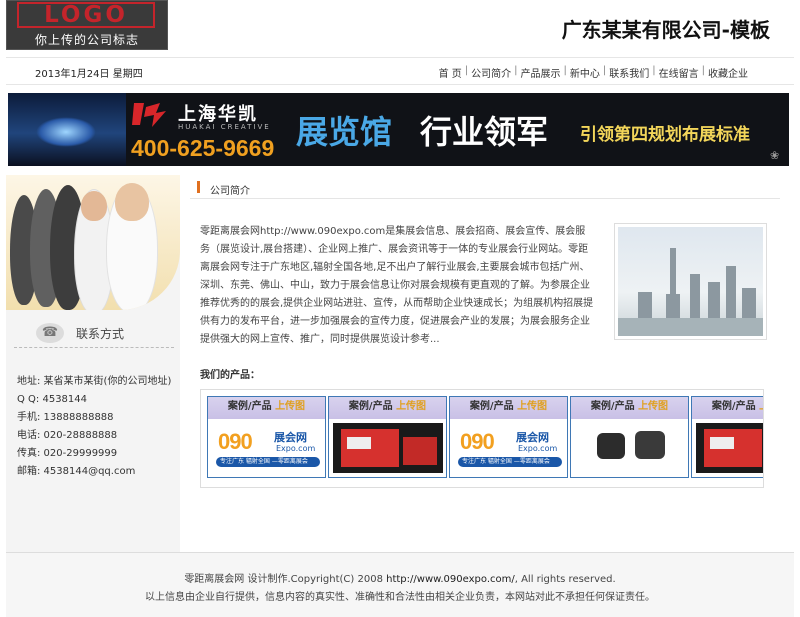  I want to click on section-title: 公司简介, so click(230, 191).